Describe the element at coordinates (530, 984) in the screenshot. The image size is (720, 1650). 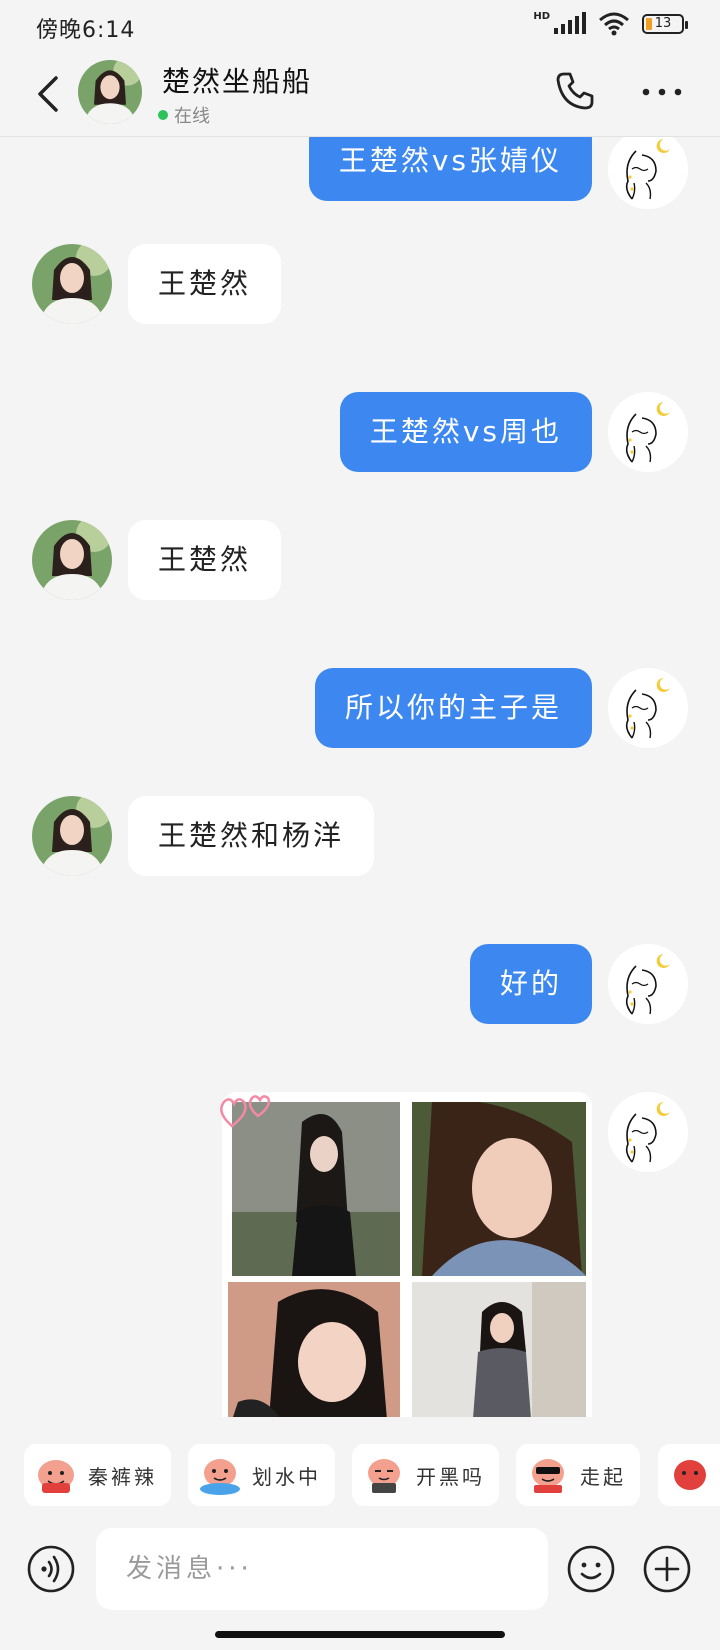
I see `message-bubble-outgoing: 好的` at that location.